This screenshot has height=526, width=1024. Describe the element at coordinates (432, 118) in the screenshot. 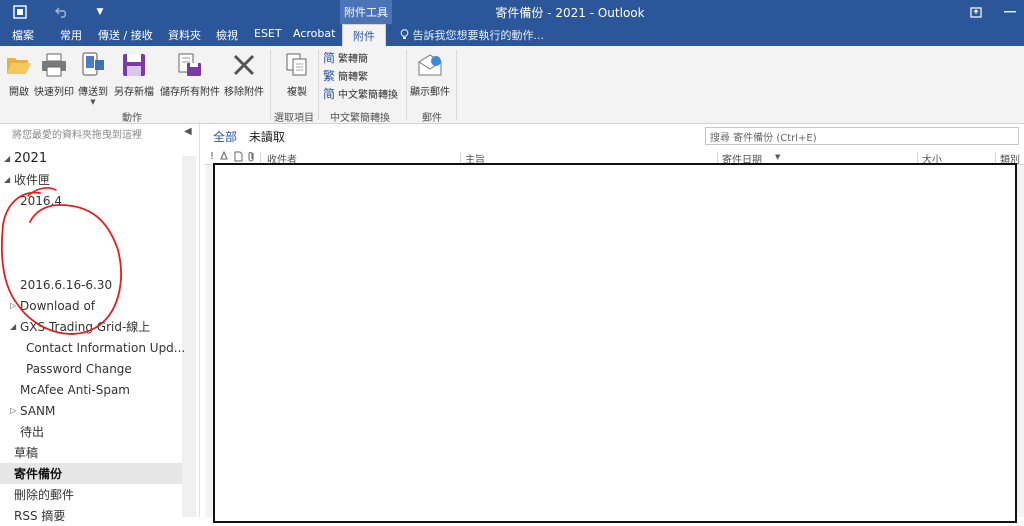

I see `group-label-message: 郵件` at that location.